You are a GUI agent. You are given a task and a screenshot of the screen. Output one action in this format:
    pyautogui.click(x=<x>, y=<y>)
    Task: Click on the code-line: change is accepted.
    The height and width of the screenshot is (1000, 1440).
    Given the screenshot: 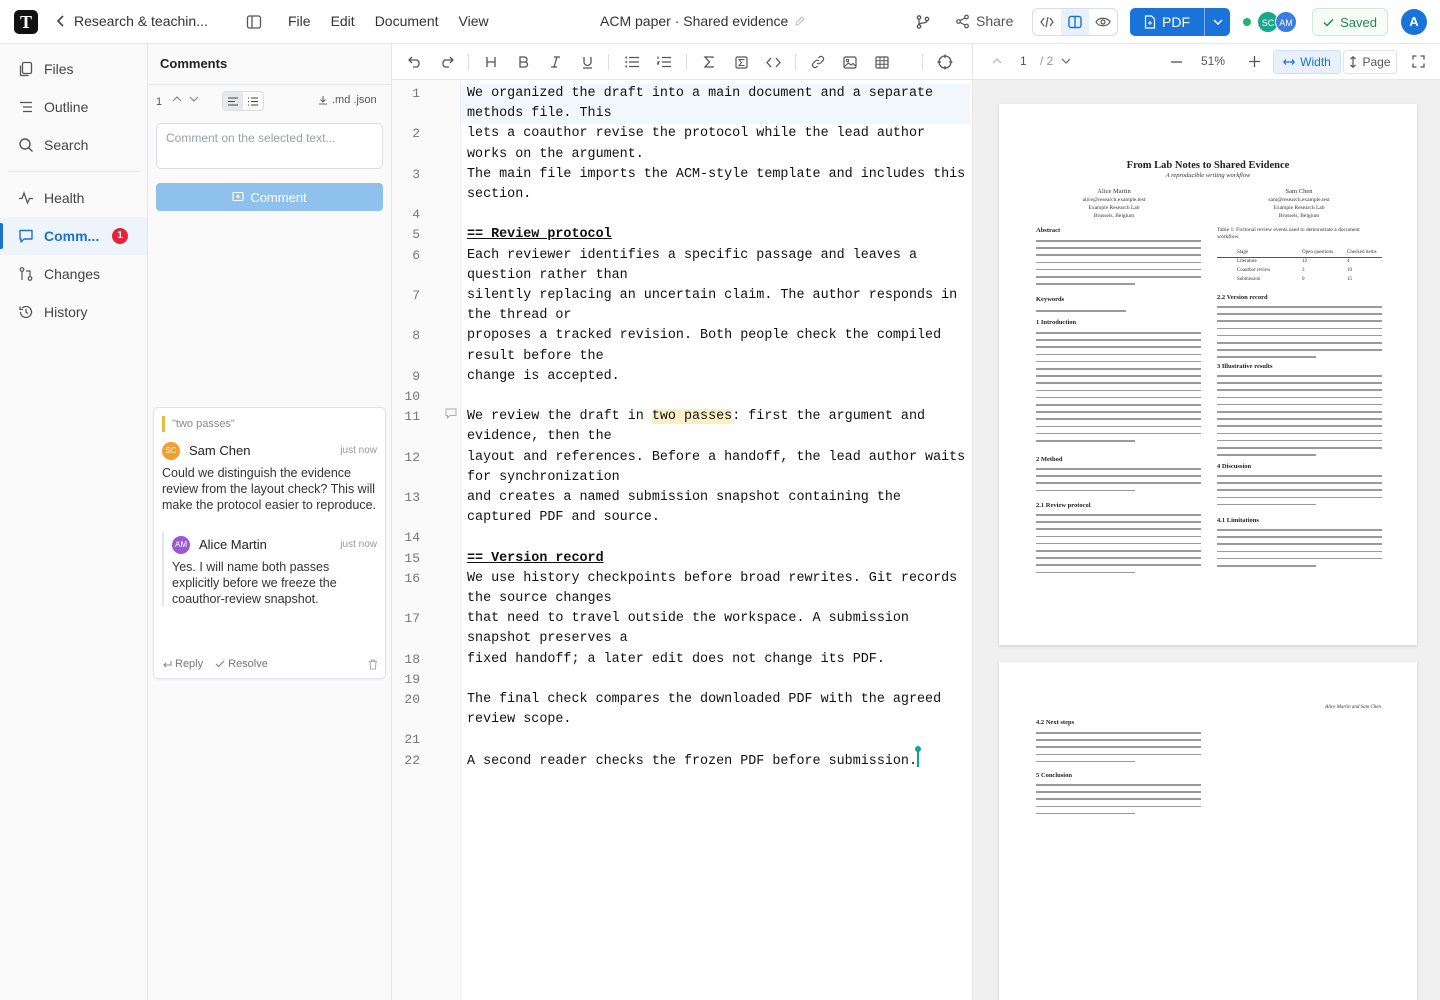 What is the action you would take?
    pyautogui.click(x=543, y=377)
    